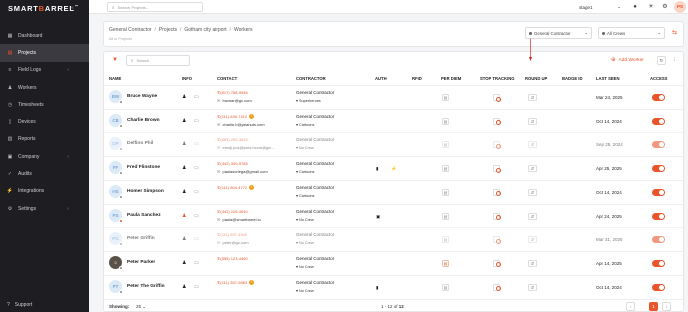 The image size is (688, 312). Describe the element at coordinates (44, 121) in the screenshot. I see `sidebar-item-devices: ▯ Devices` at that location.